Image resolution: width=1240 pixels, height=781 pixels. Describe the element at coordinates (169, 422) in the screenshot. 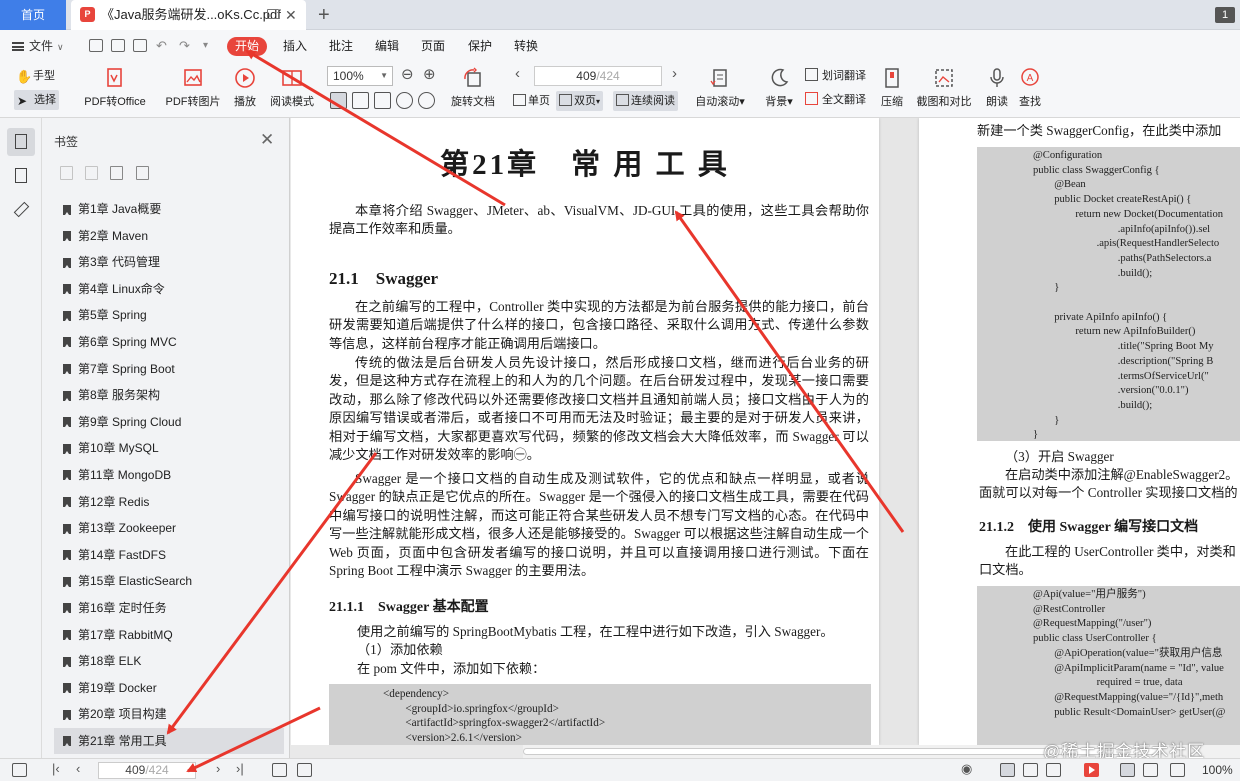

I see `bookmark-item: 第9章 Spring Cloud` at that location.